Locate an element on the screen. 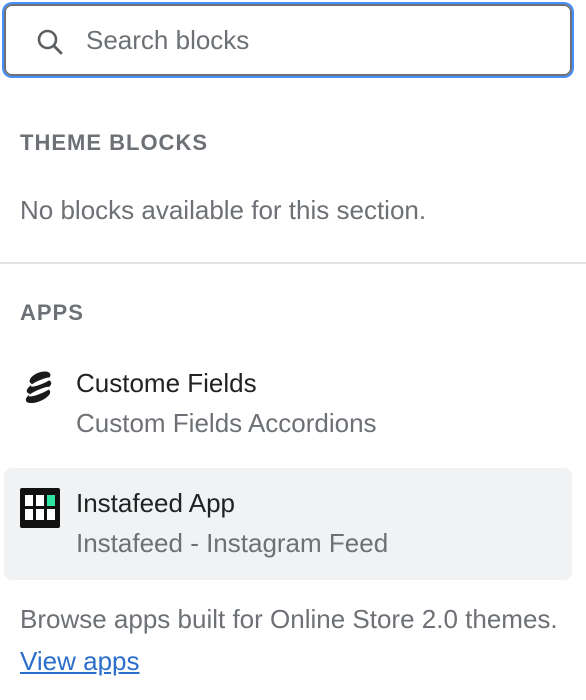 The height and width of the screenshot is (700, 586). search-field is located at coordinates (288, 40).